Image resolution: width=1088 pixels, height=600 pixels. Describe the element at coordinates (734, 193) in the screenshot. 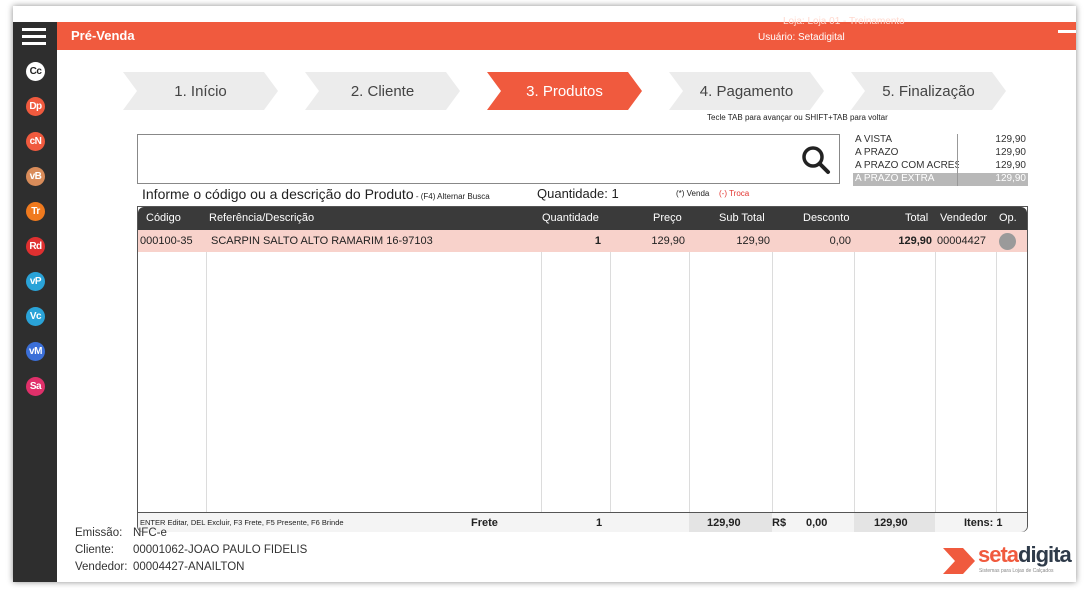

I see `troca-legend: (-) Troca` at that location.